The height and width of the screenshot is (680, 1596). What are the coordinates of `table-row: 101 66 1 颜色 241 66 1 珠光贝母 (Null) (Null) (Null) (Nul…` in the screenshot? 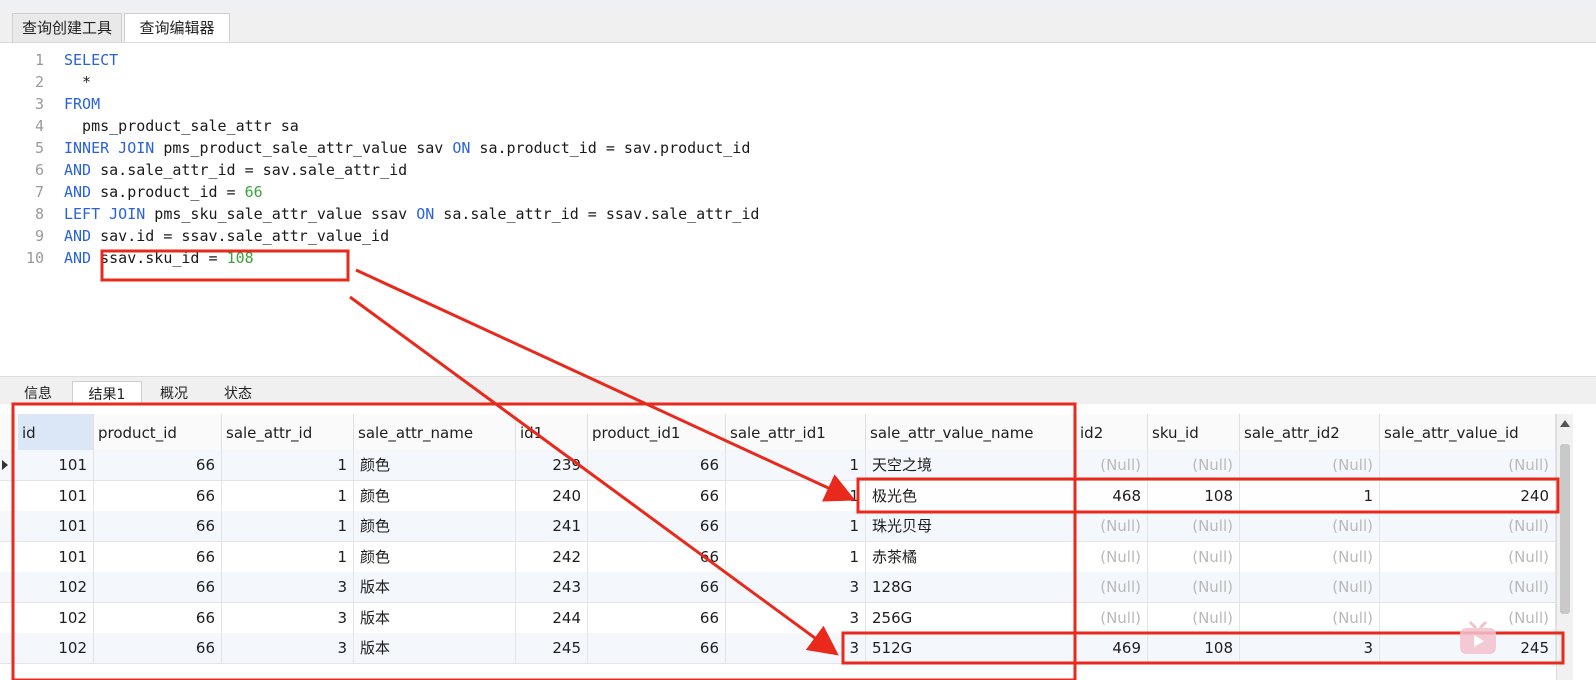 It's located at (778, 526).